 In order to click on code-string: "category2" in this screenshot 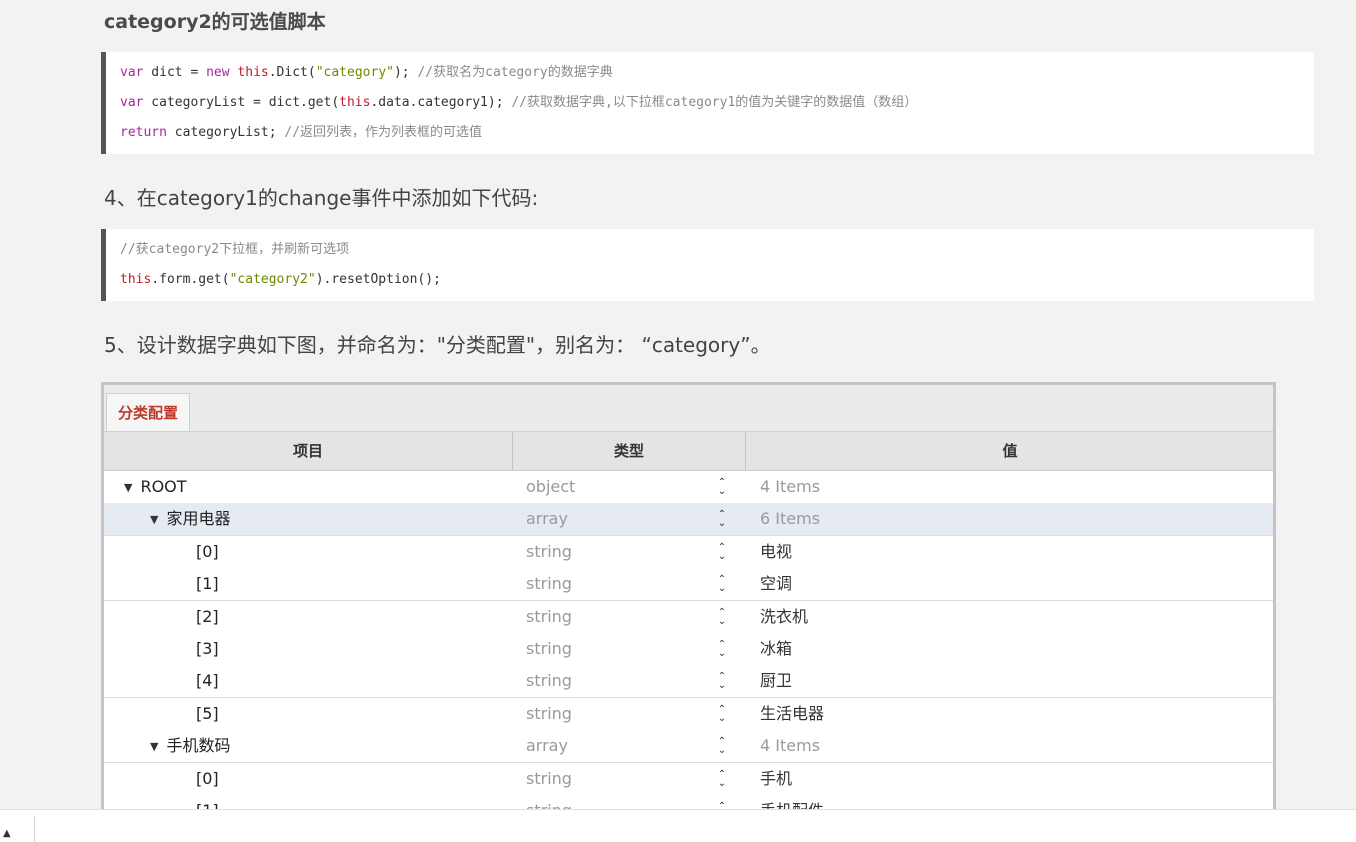, I will do `click(272, 279)`.